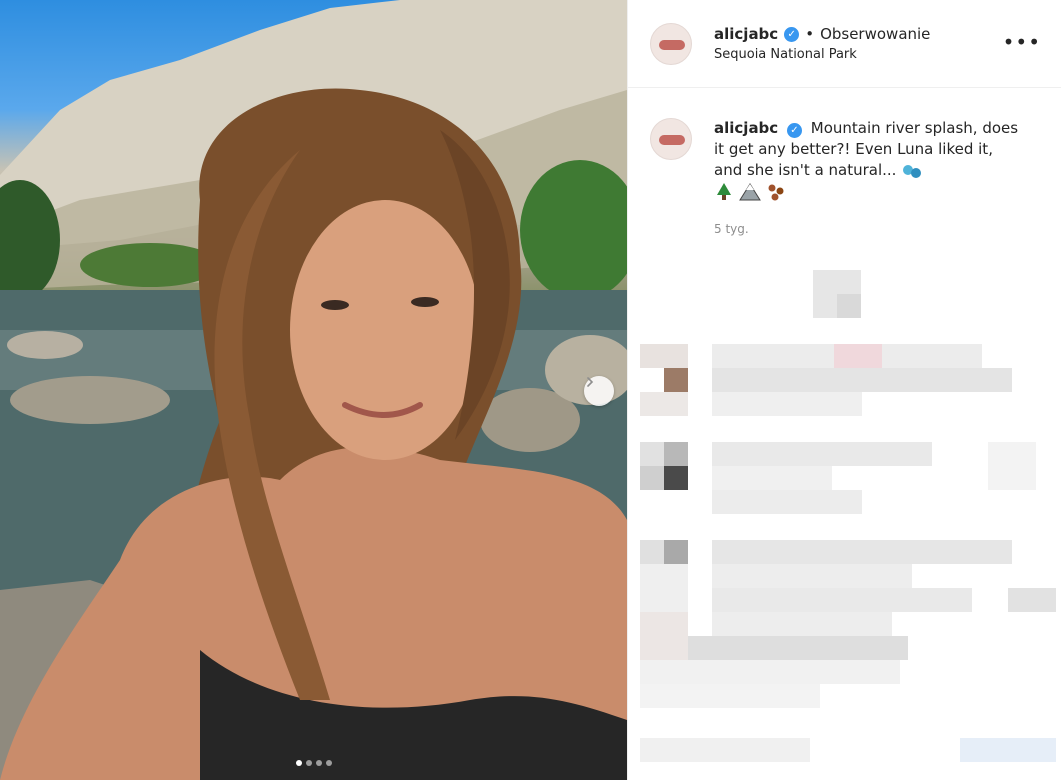 The height and width of the screenshot is (780, 1061). I want to click on droplets-emoji, so click(912, 171).